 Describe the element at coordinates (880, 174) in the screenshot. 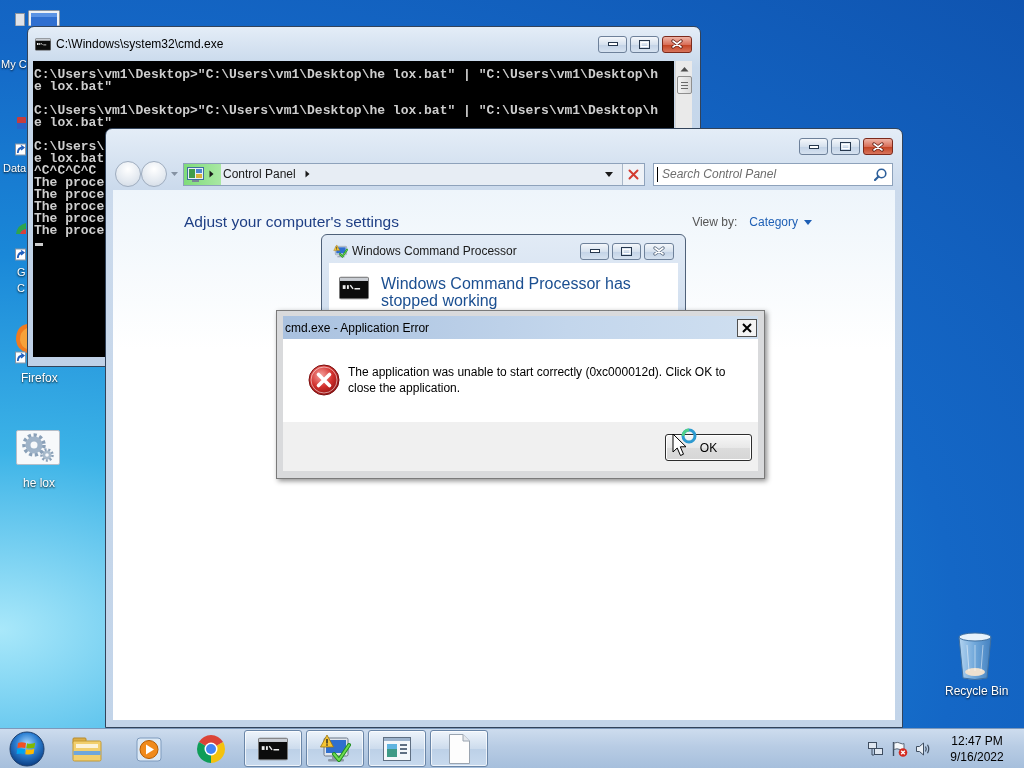

I see `search-icon` at that location.